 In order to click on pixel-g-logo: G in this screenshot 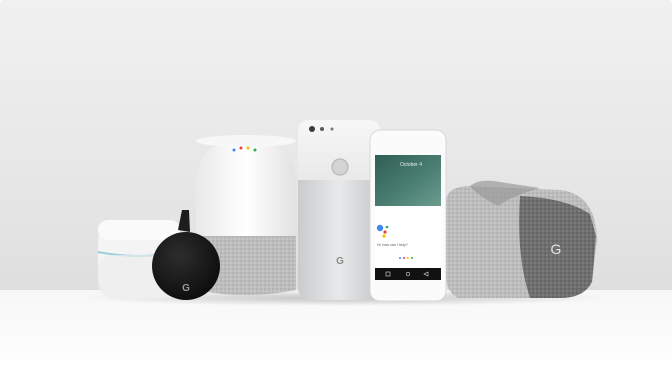, I will do `click(340, 261)`.